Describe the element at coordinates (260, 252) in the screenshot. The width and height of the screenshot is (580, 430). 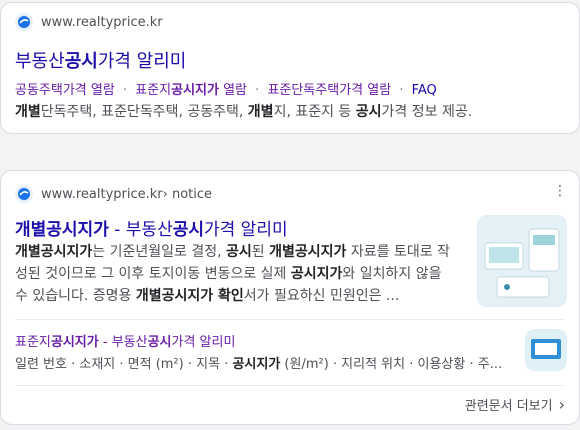
I see `snippet-text: 된` at that location.